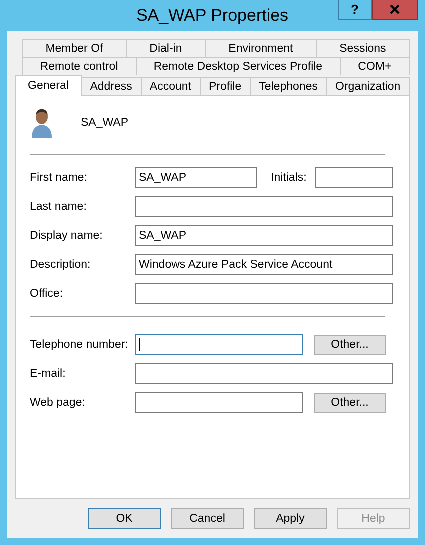 The height and width of the screenshot is (545, 425). What do you see at coordinates (48, 85) in the screenshot?
I see `tab: General` at bounding box center [48, 85].